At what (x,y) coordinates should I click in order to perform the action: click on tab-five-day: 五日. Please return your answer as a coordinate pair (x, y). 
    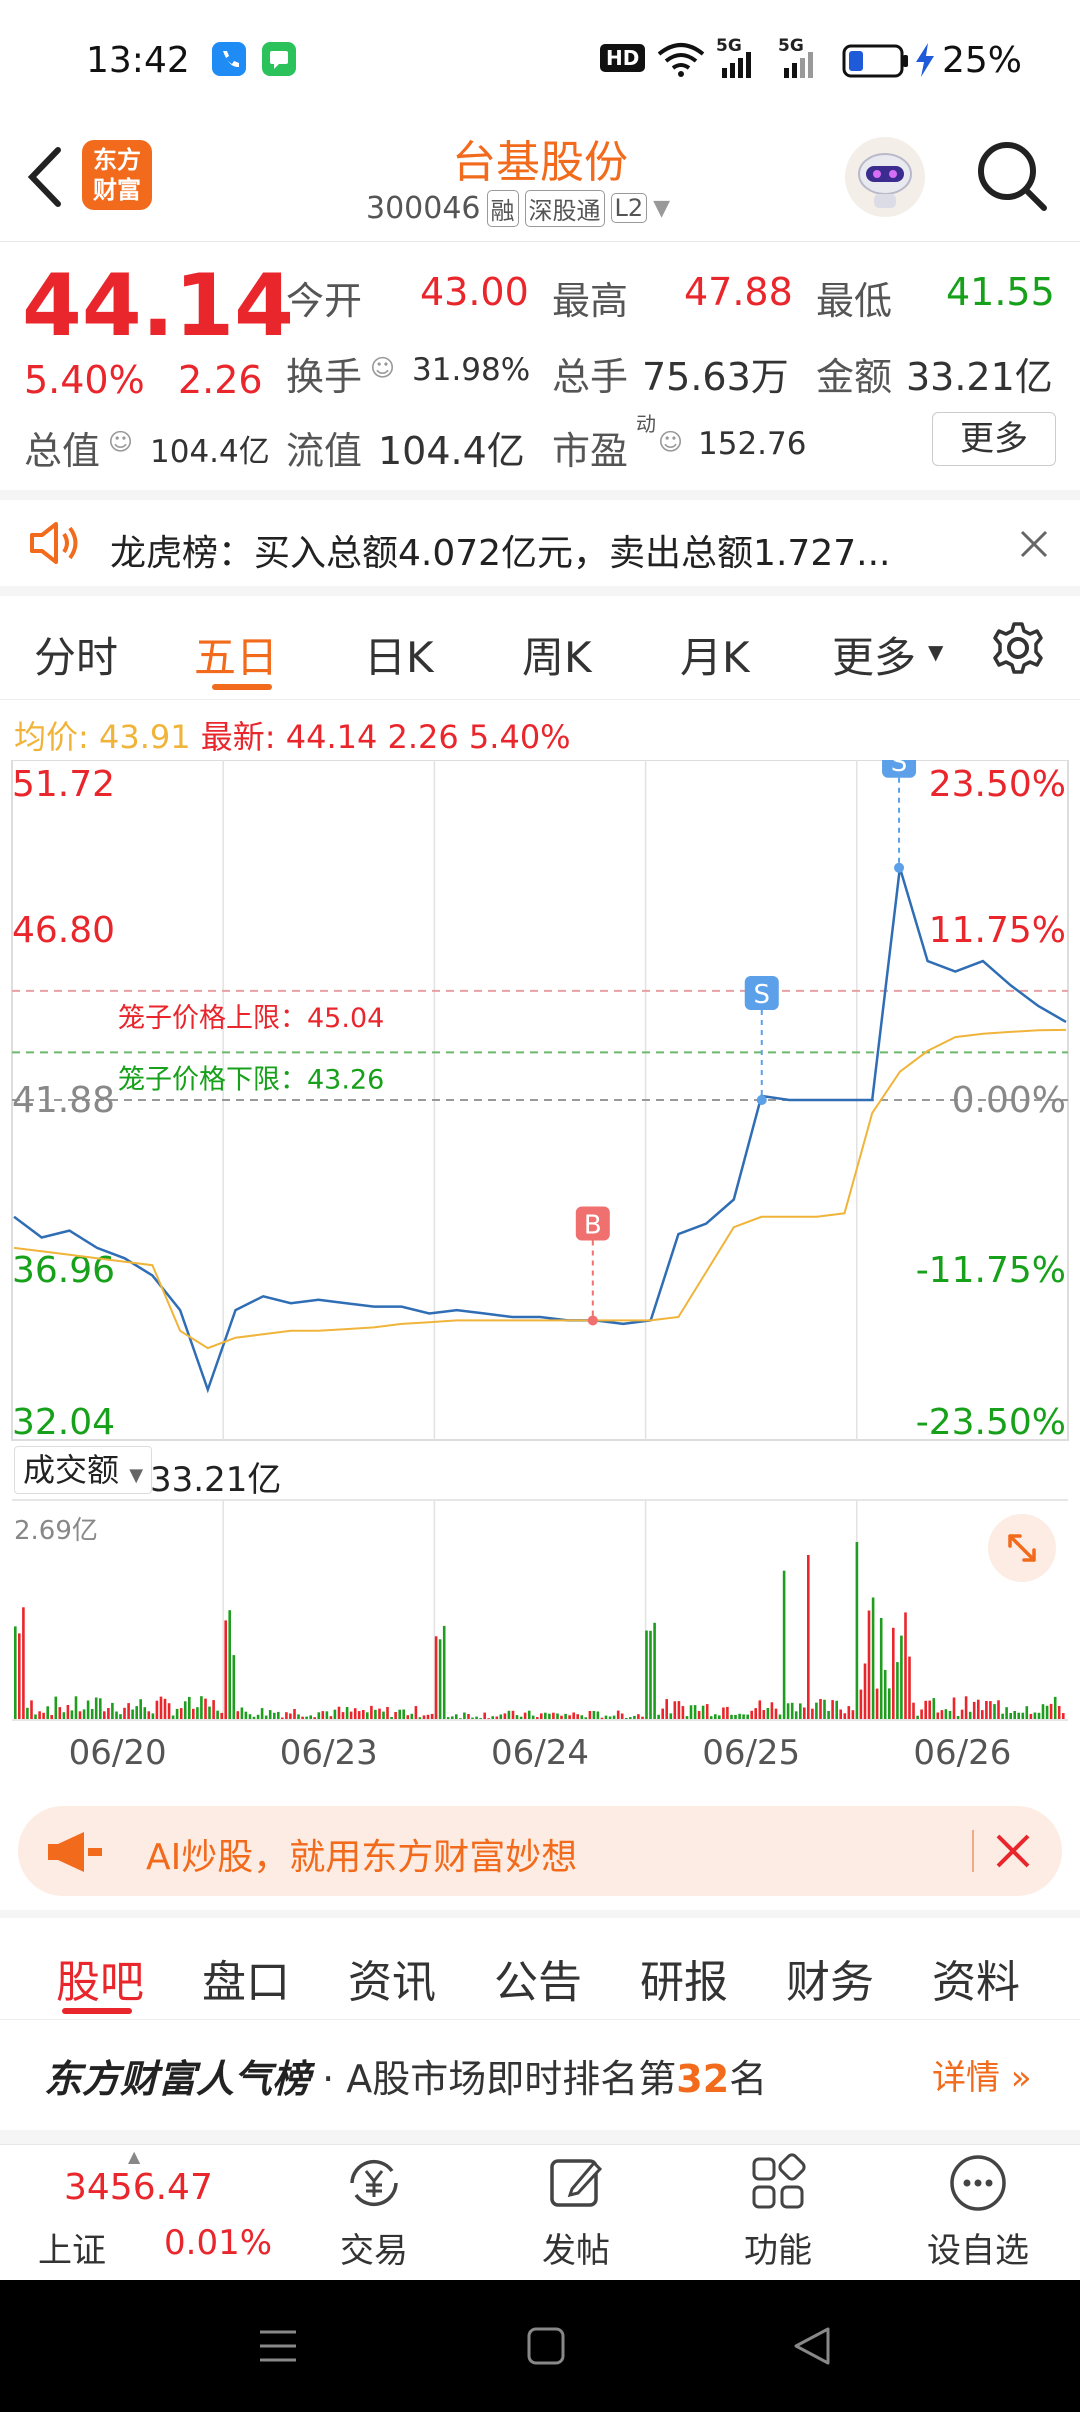
    Looking at the image, I should click on (236, 654).